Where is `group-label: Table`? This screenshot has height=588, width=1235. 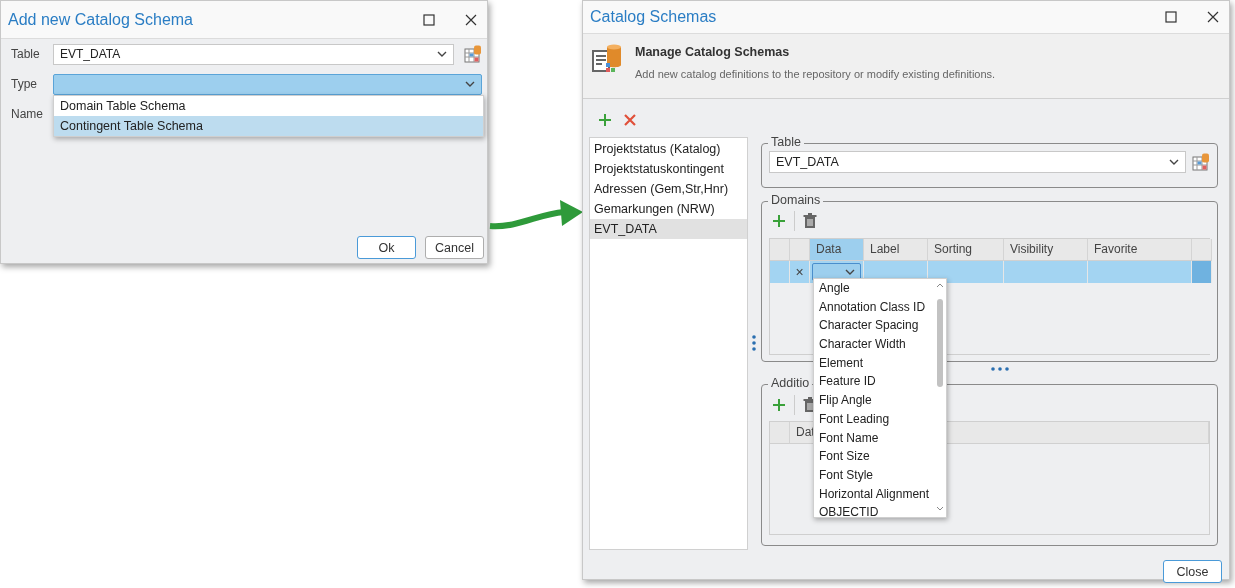 group-label: Table is located at coordinates (786, 142).